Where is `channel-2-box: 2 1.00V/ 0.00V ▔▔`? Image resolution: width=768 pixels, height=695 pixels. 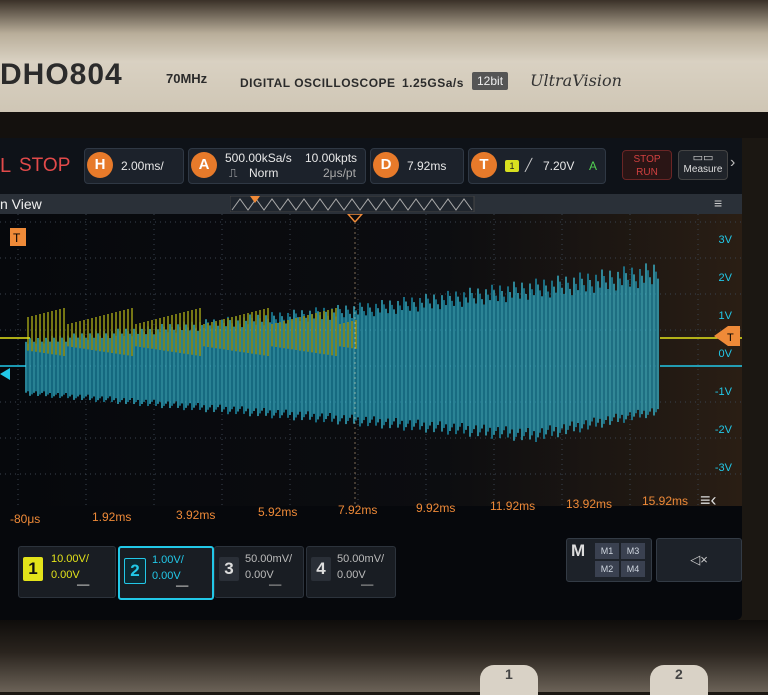 channel-2-box: 2 1.00V/ 0.00V ▔▔ is located at coordinates (166, 573).